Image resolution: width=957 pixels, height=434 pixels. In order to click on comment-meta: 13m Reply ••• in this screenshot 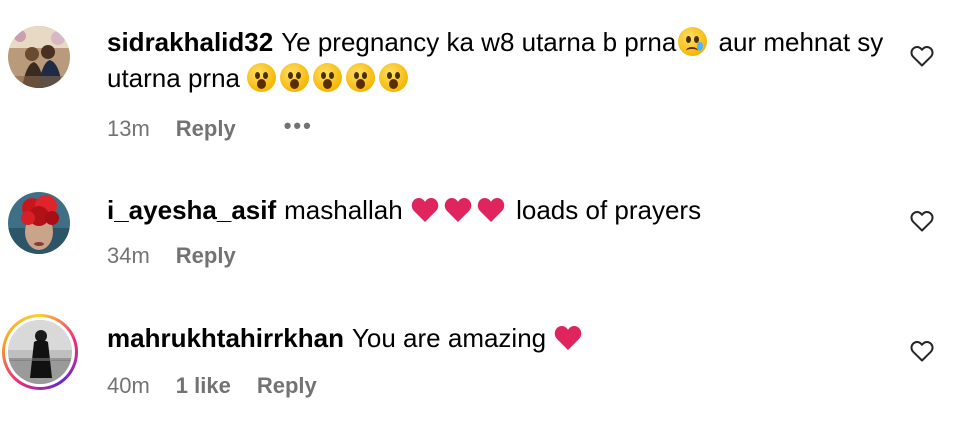, I will do `click(223, 127)`.